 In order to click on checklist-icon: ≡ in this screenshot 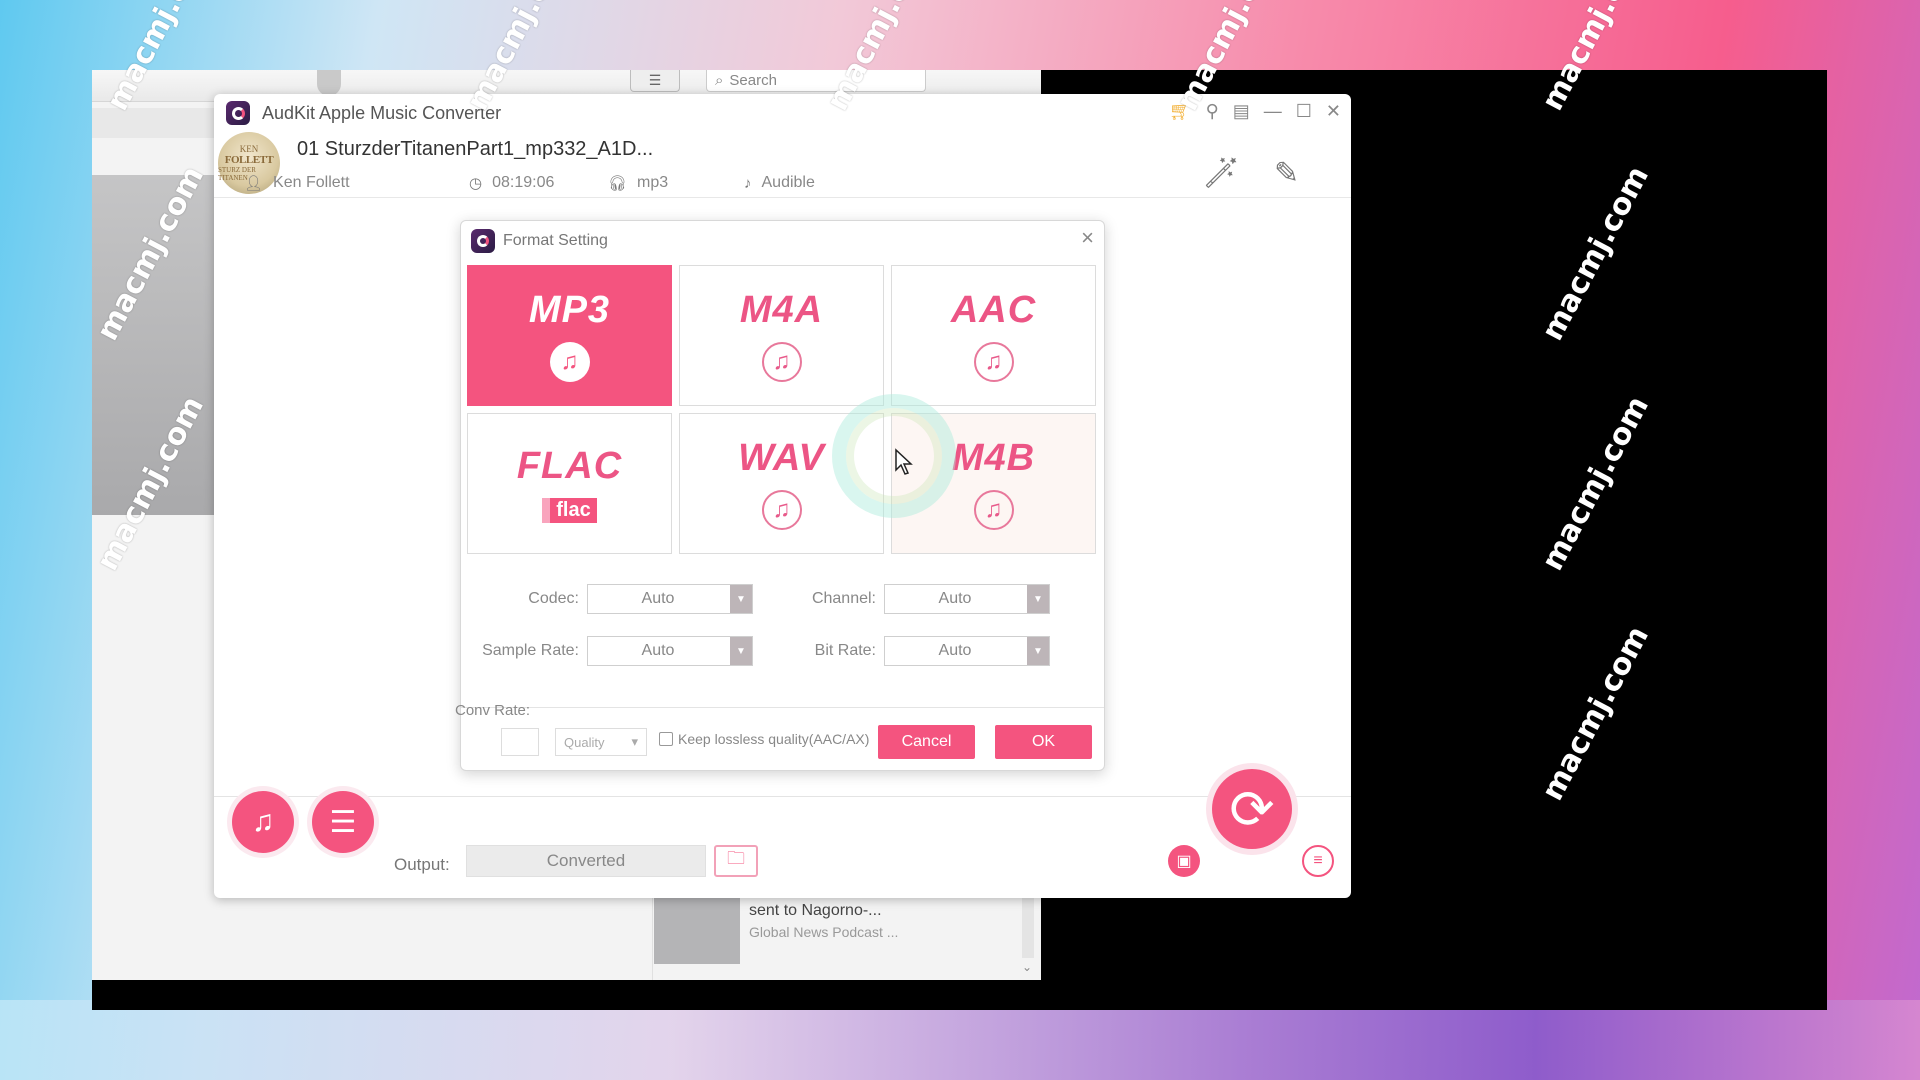, I will do `click(1318, 860)`.